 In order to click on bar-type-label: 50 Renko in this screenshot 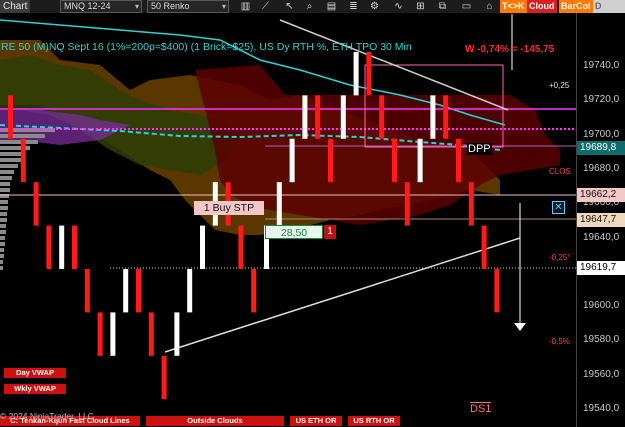, I will do `click(170, 6)`.